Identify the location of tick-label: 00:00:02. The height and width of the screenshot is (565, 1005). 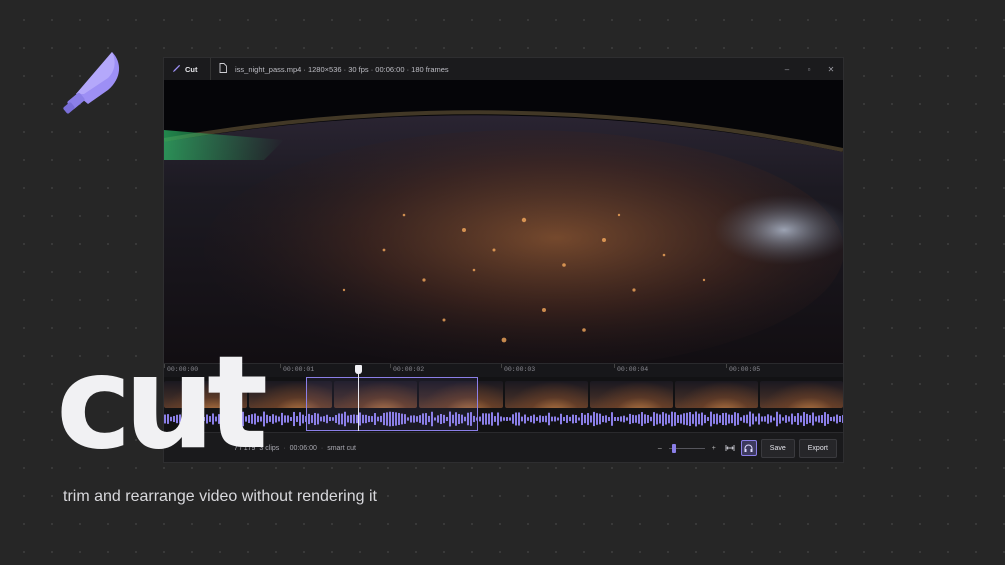
(409, 369).